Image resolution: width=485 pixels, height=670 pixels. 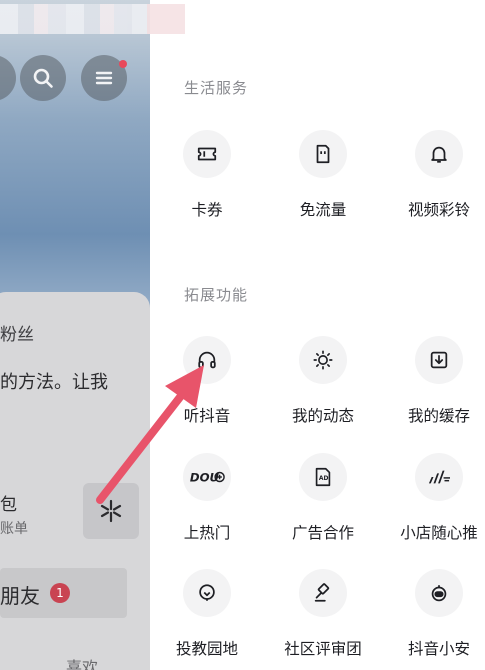 I want to click on wallet-label: 包, so click(x=8, y=502).